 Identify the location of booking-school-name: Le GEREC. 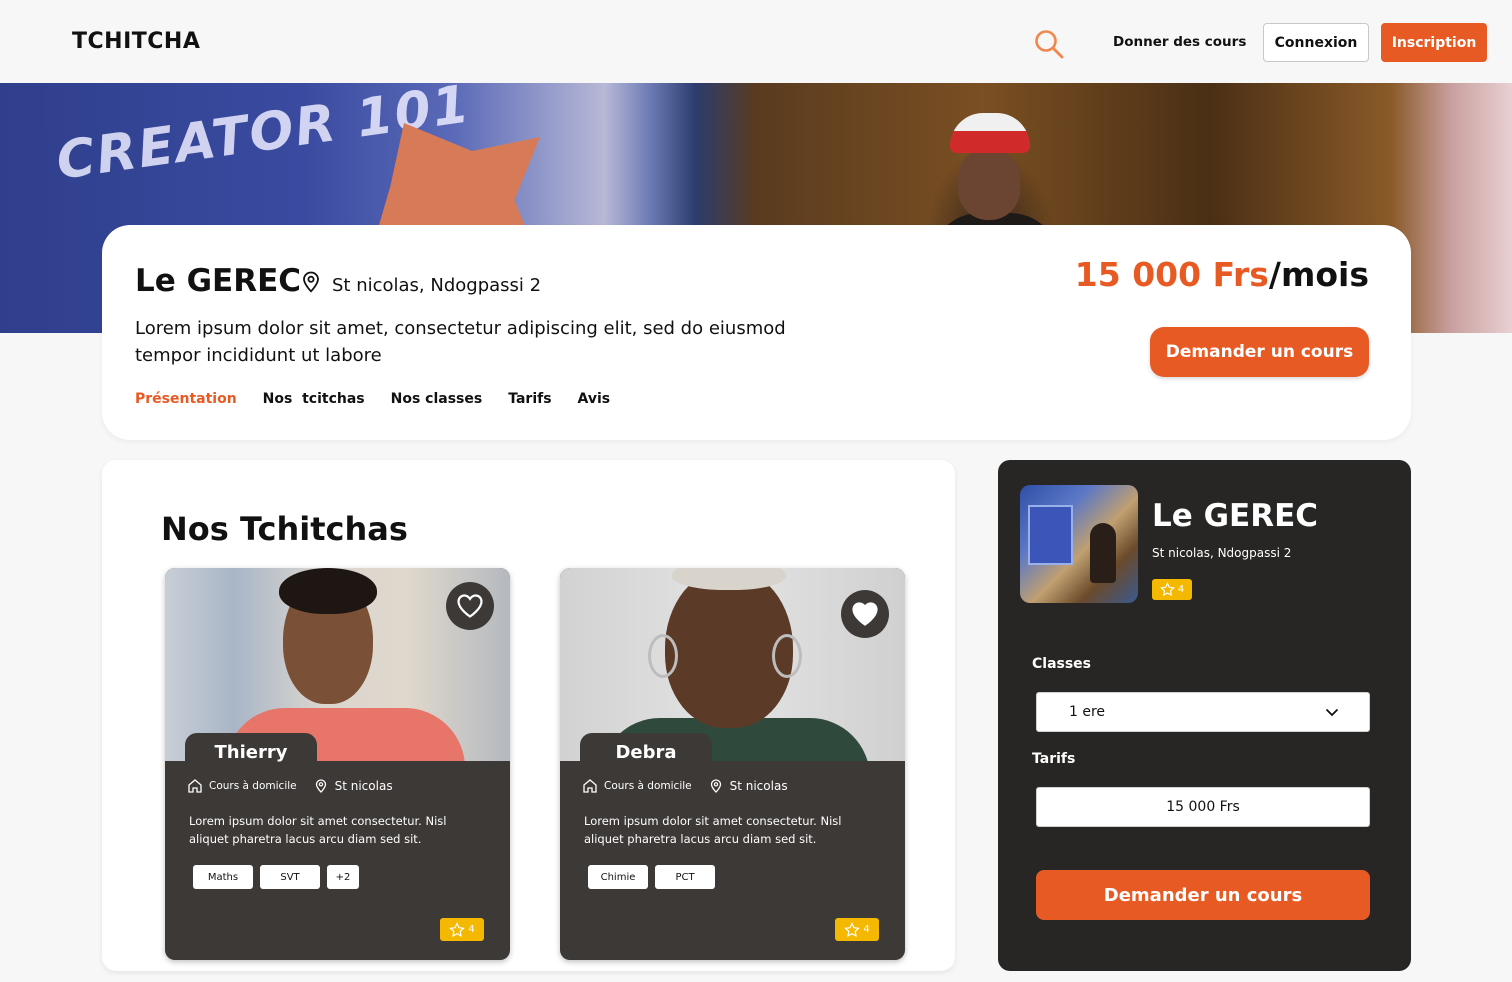
(1235, 516).